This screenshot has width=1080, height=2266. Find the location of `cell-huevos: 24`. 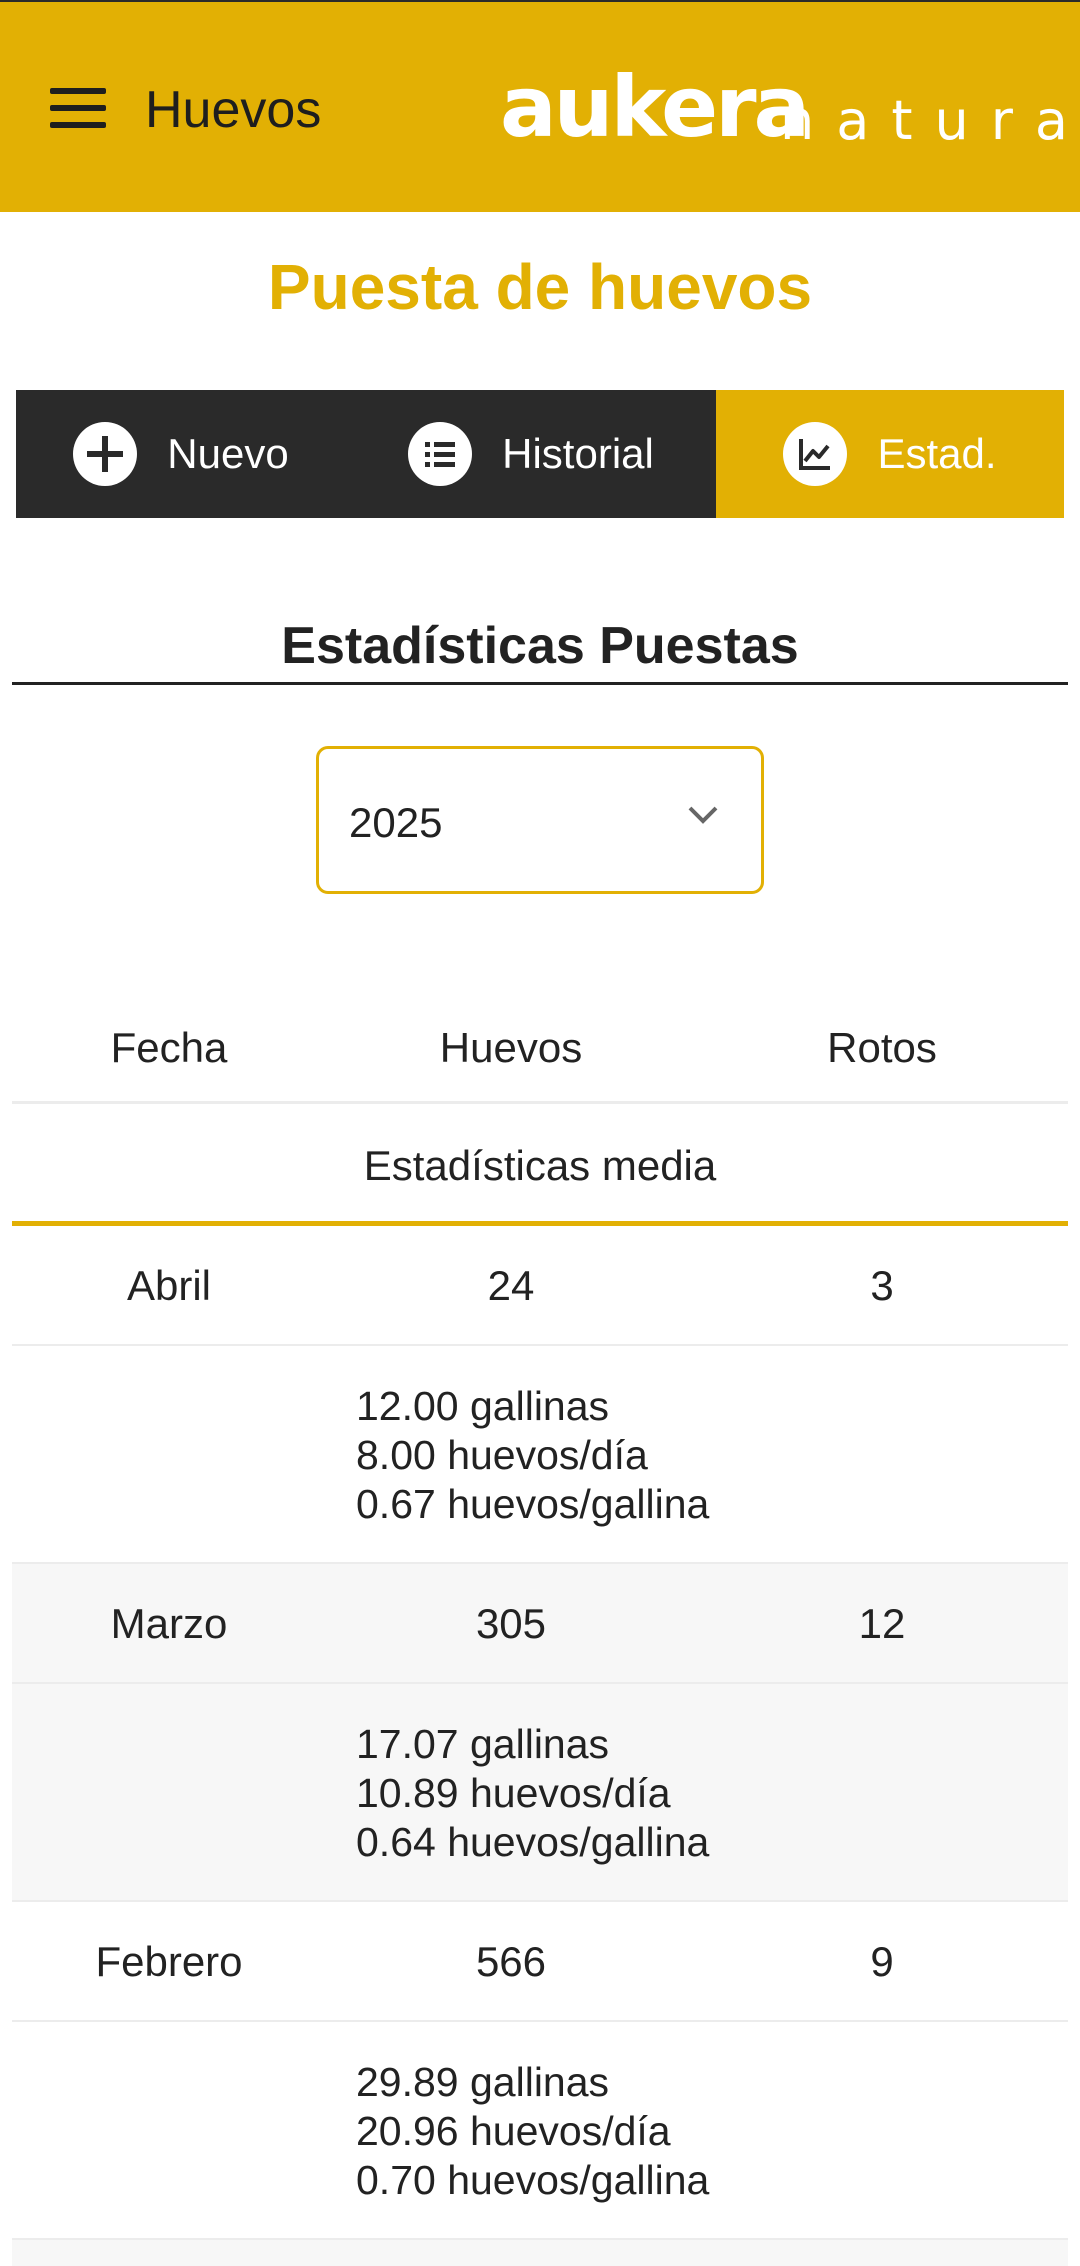

cell-huevos: 24 is located at coordinates (511, 1285).